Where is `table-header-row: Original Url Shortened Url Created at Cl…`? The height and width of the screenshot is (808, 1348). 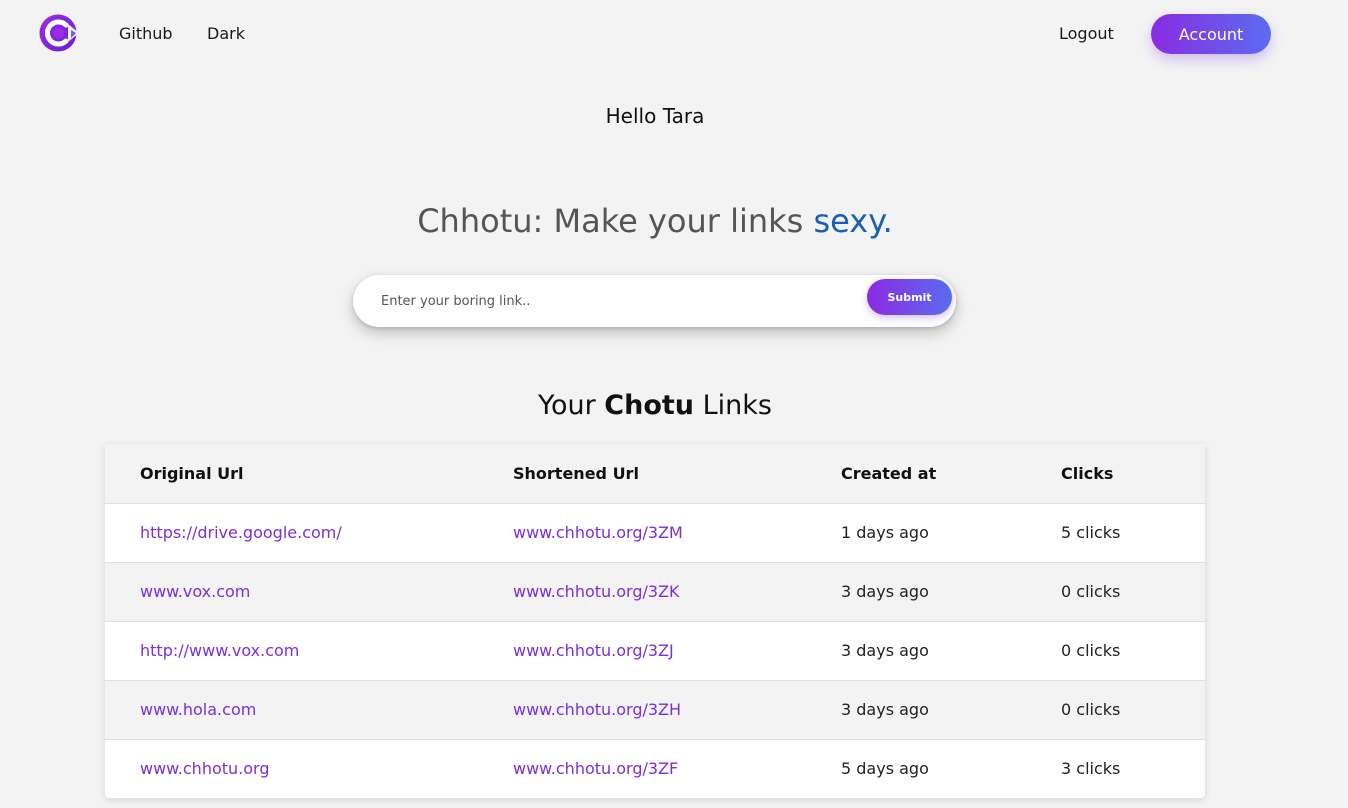 table-header-row: Original Url Shortened Url Created at Cl… is located at coordinates (655, 474).